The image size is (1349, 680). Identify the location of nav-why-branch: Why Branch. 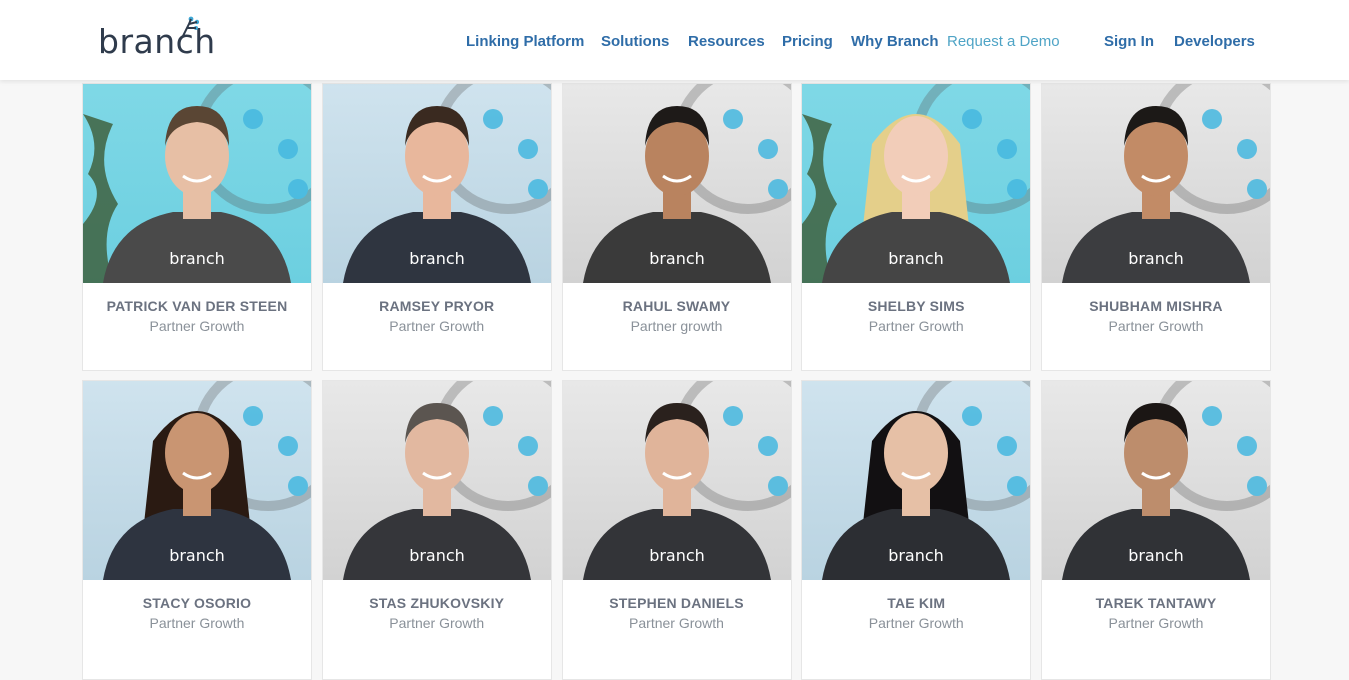
(895, 41).